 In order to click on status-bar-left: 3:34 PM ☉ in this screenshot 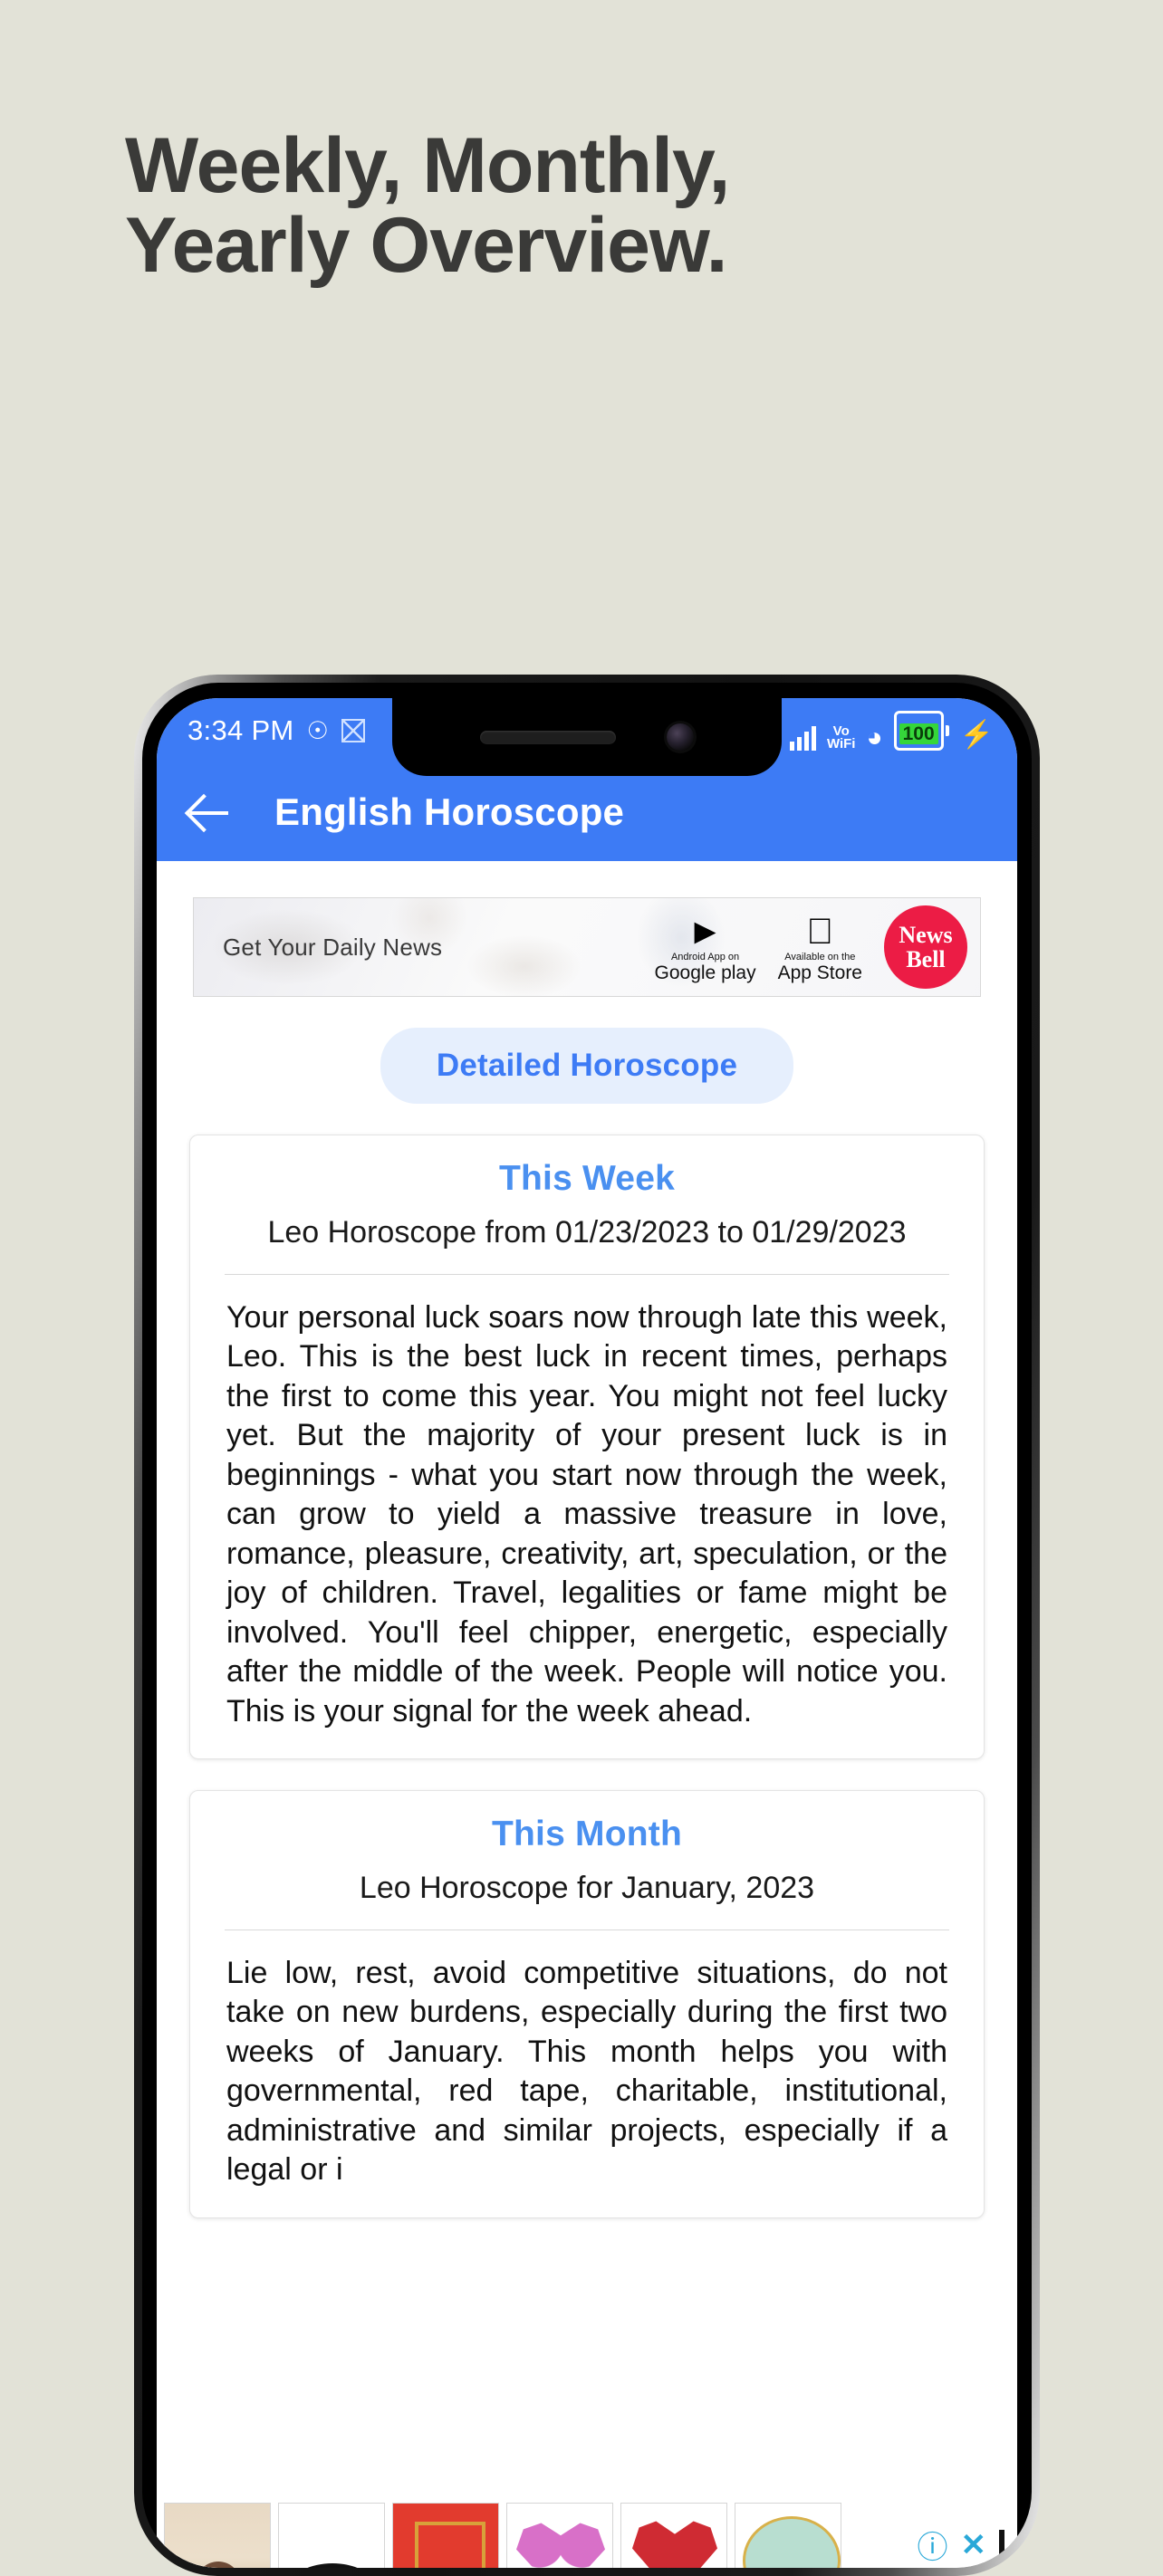, I will do `click(276, 730)`.